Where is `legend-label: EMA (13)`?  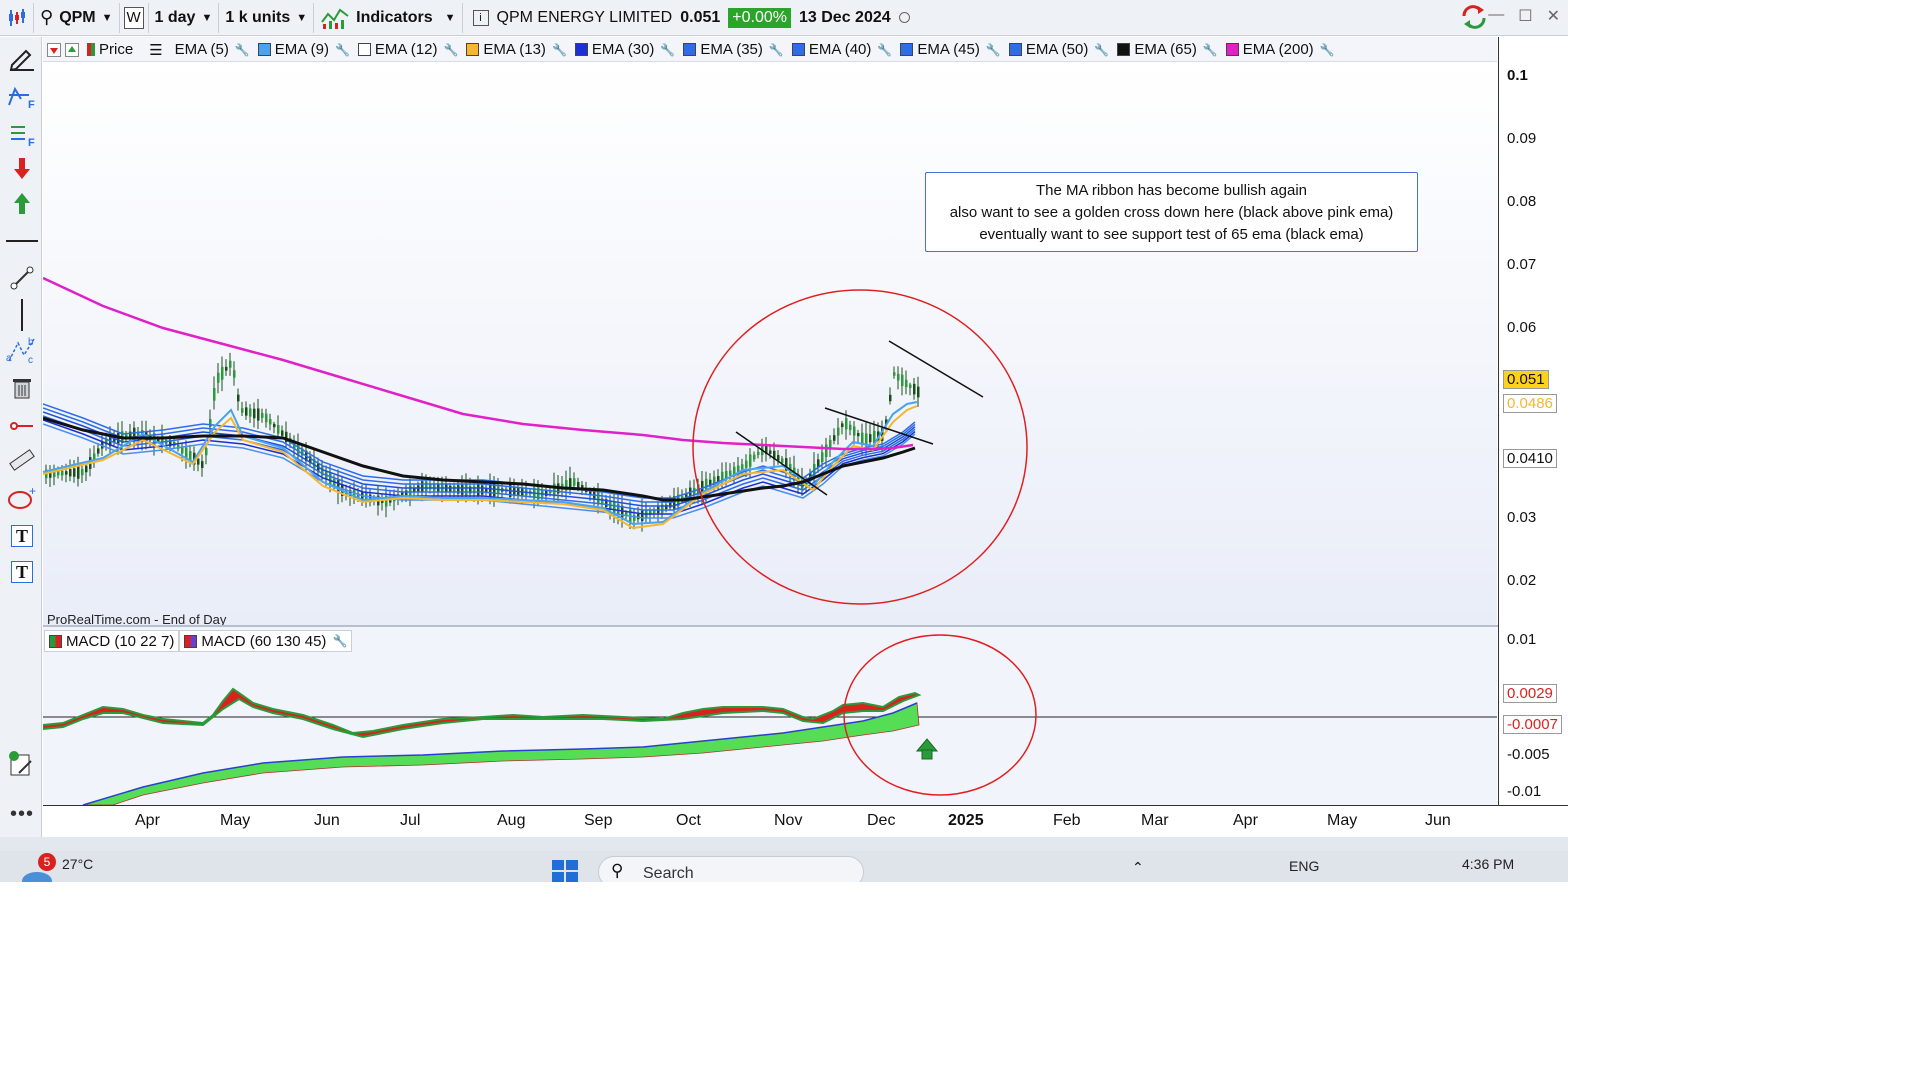
legend-label: EMA (13) is located at coordinates (514, 49).